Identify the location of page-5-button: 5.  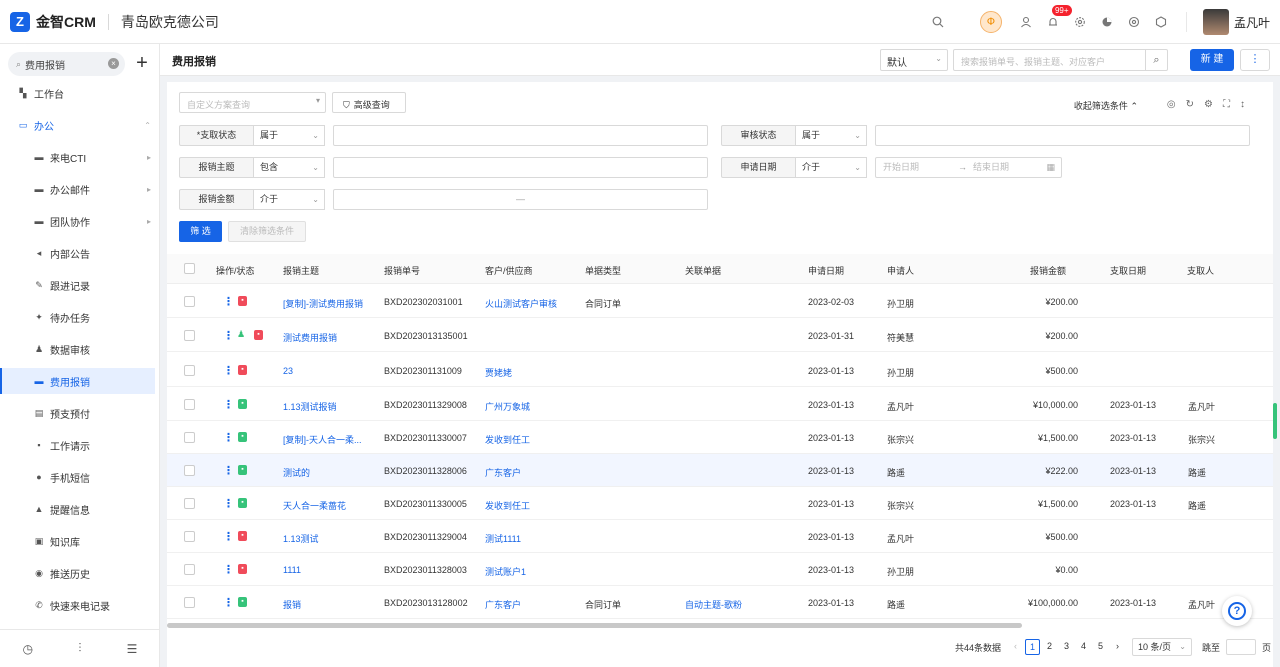
(1100, 647).